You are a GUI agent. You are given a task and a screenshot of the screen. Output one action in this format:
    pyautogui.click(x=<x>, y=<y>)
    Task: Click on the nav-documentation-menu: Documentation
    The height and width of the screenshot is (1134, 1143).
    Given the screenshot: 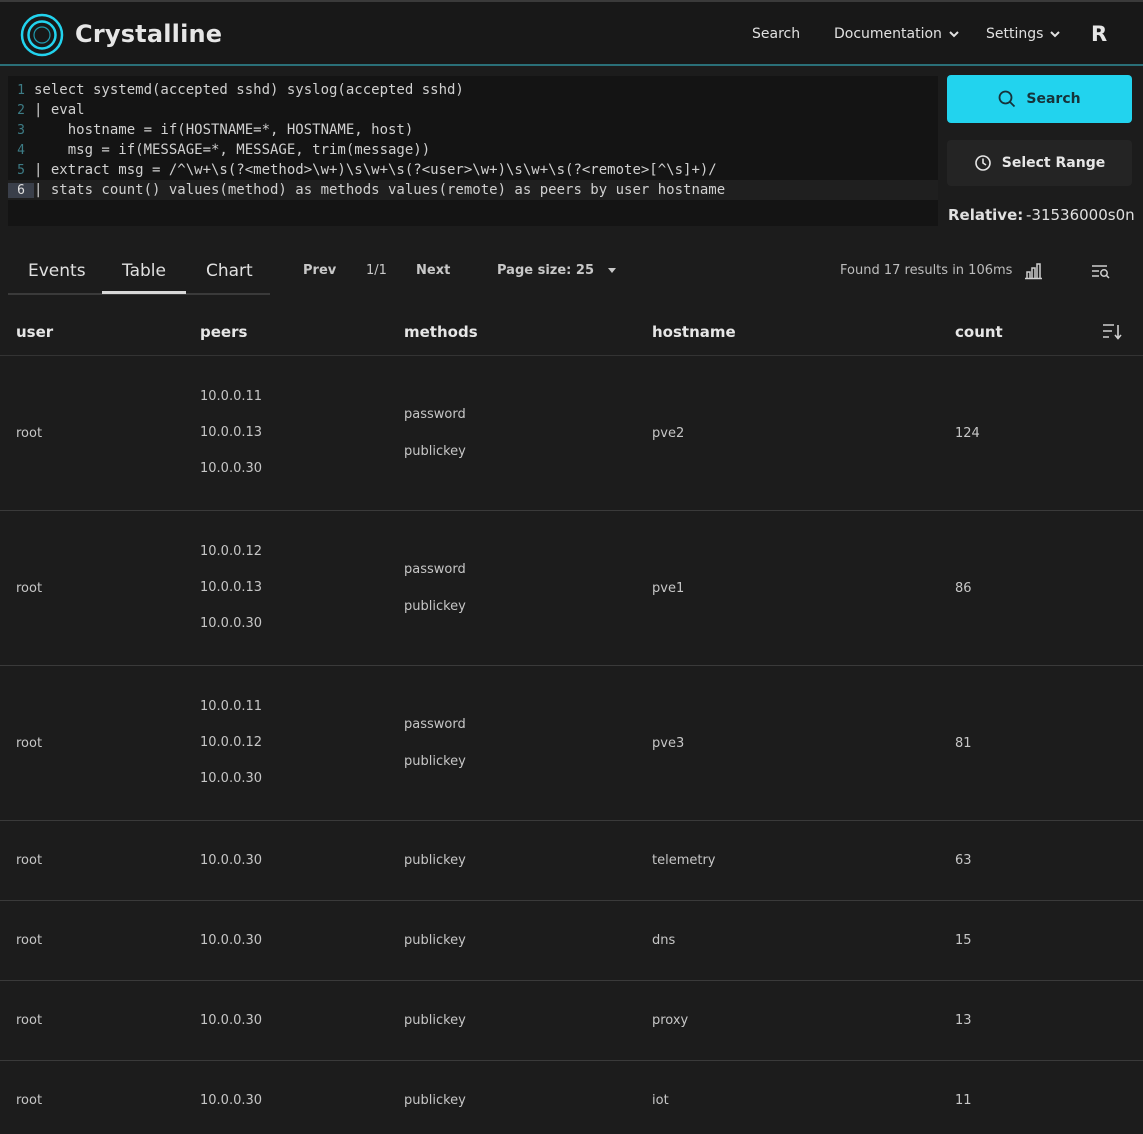 What is the action you would take?
    pyautogui.click(x=897, y=34)
    